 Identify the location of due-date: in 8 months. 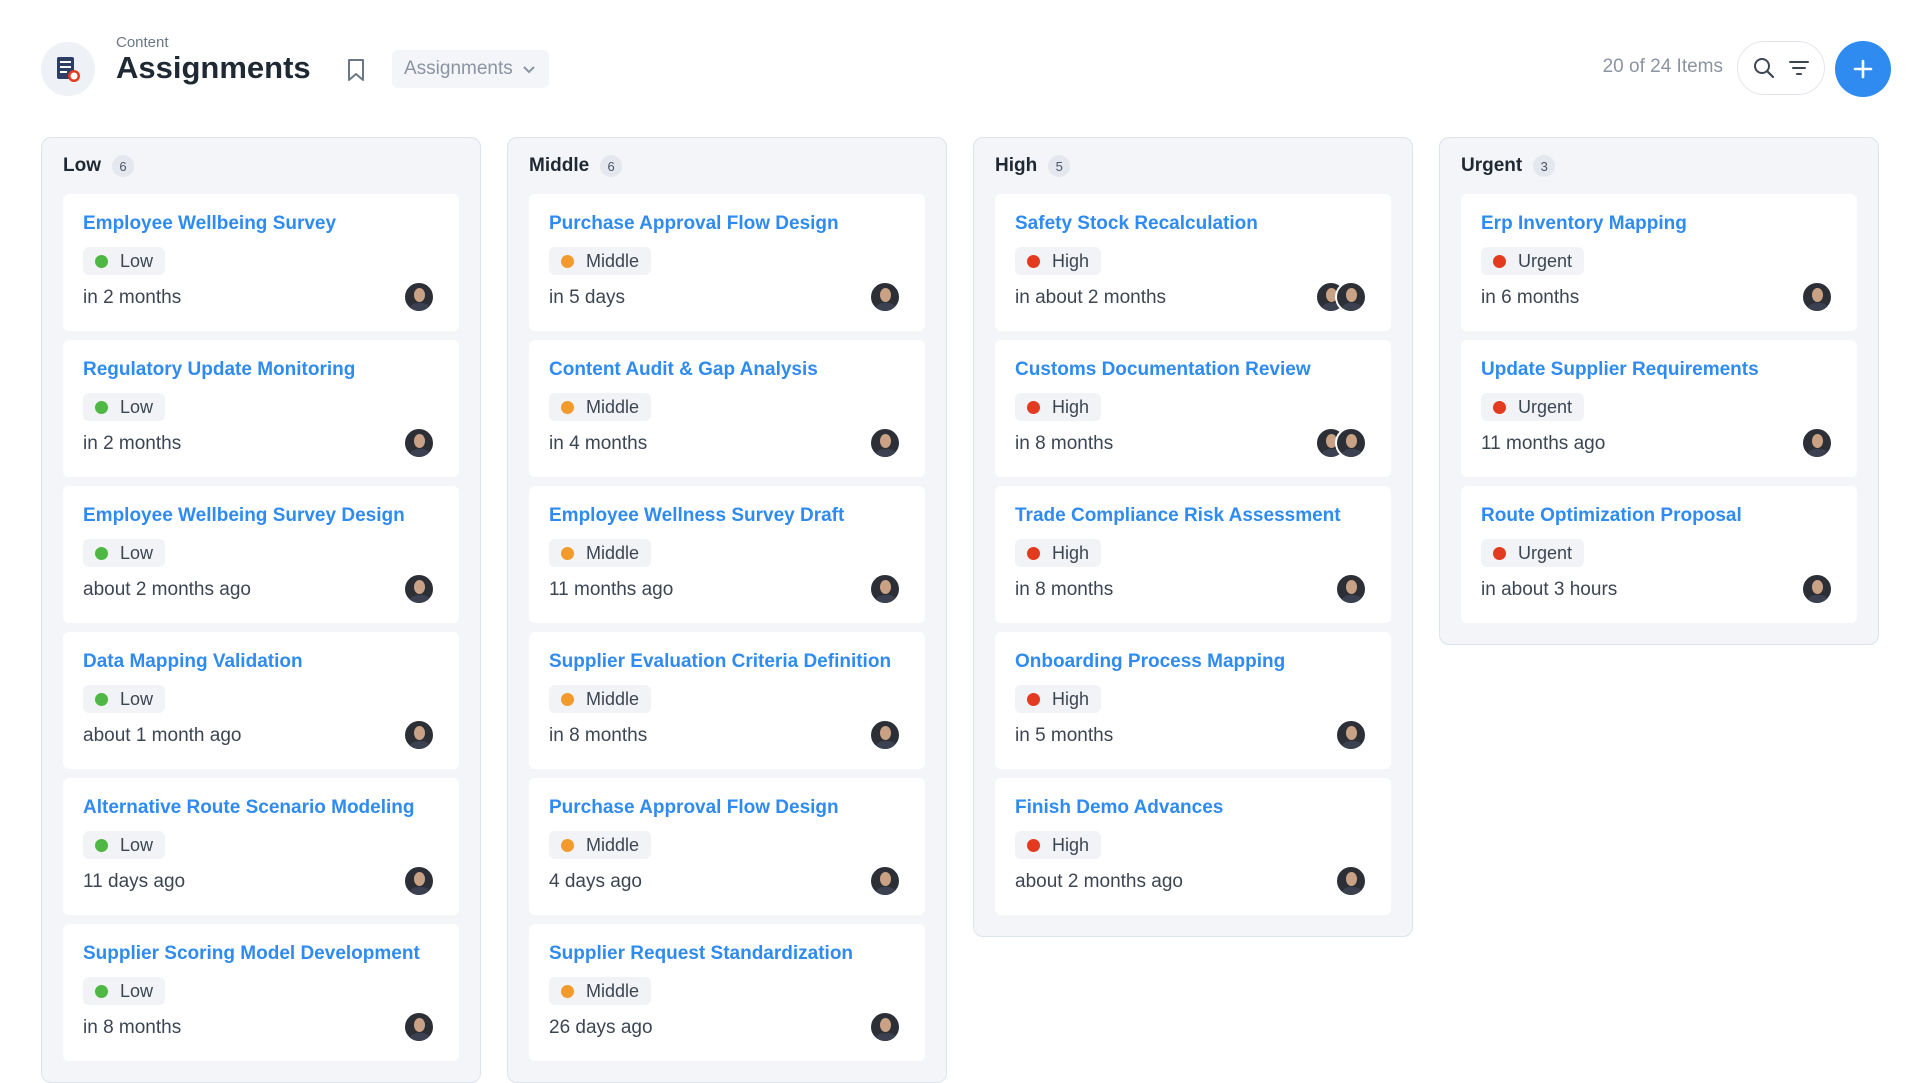
(132, 1027).